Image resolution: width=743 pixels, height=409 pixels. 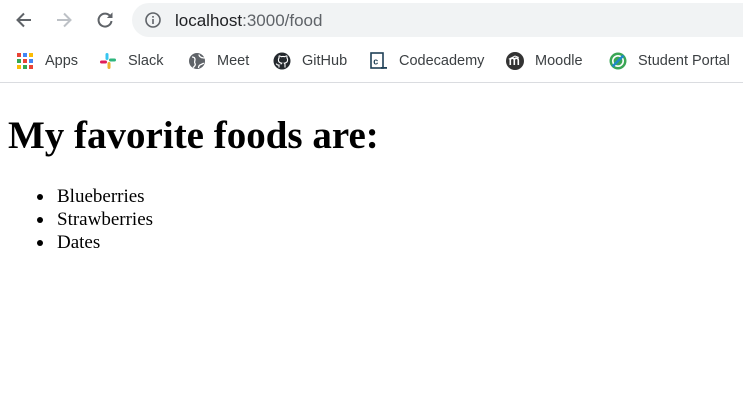 I want to click on arrow-right-icon, so click(x=64, y=20).